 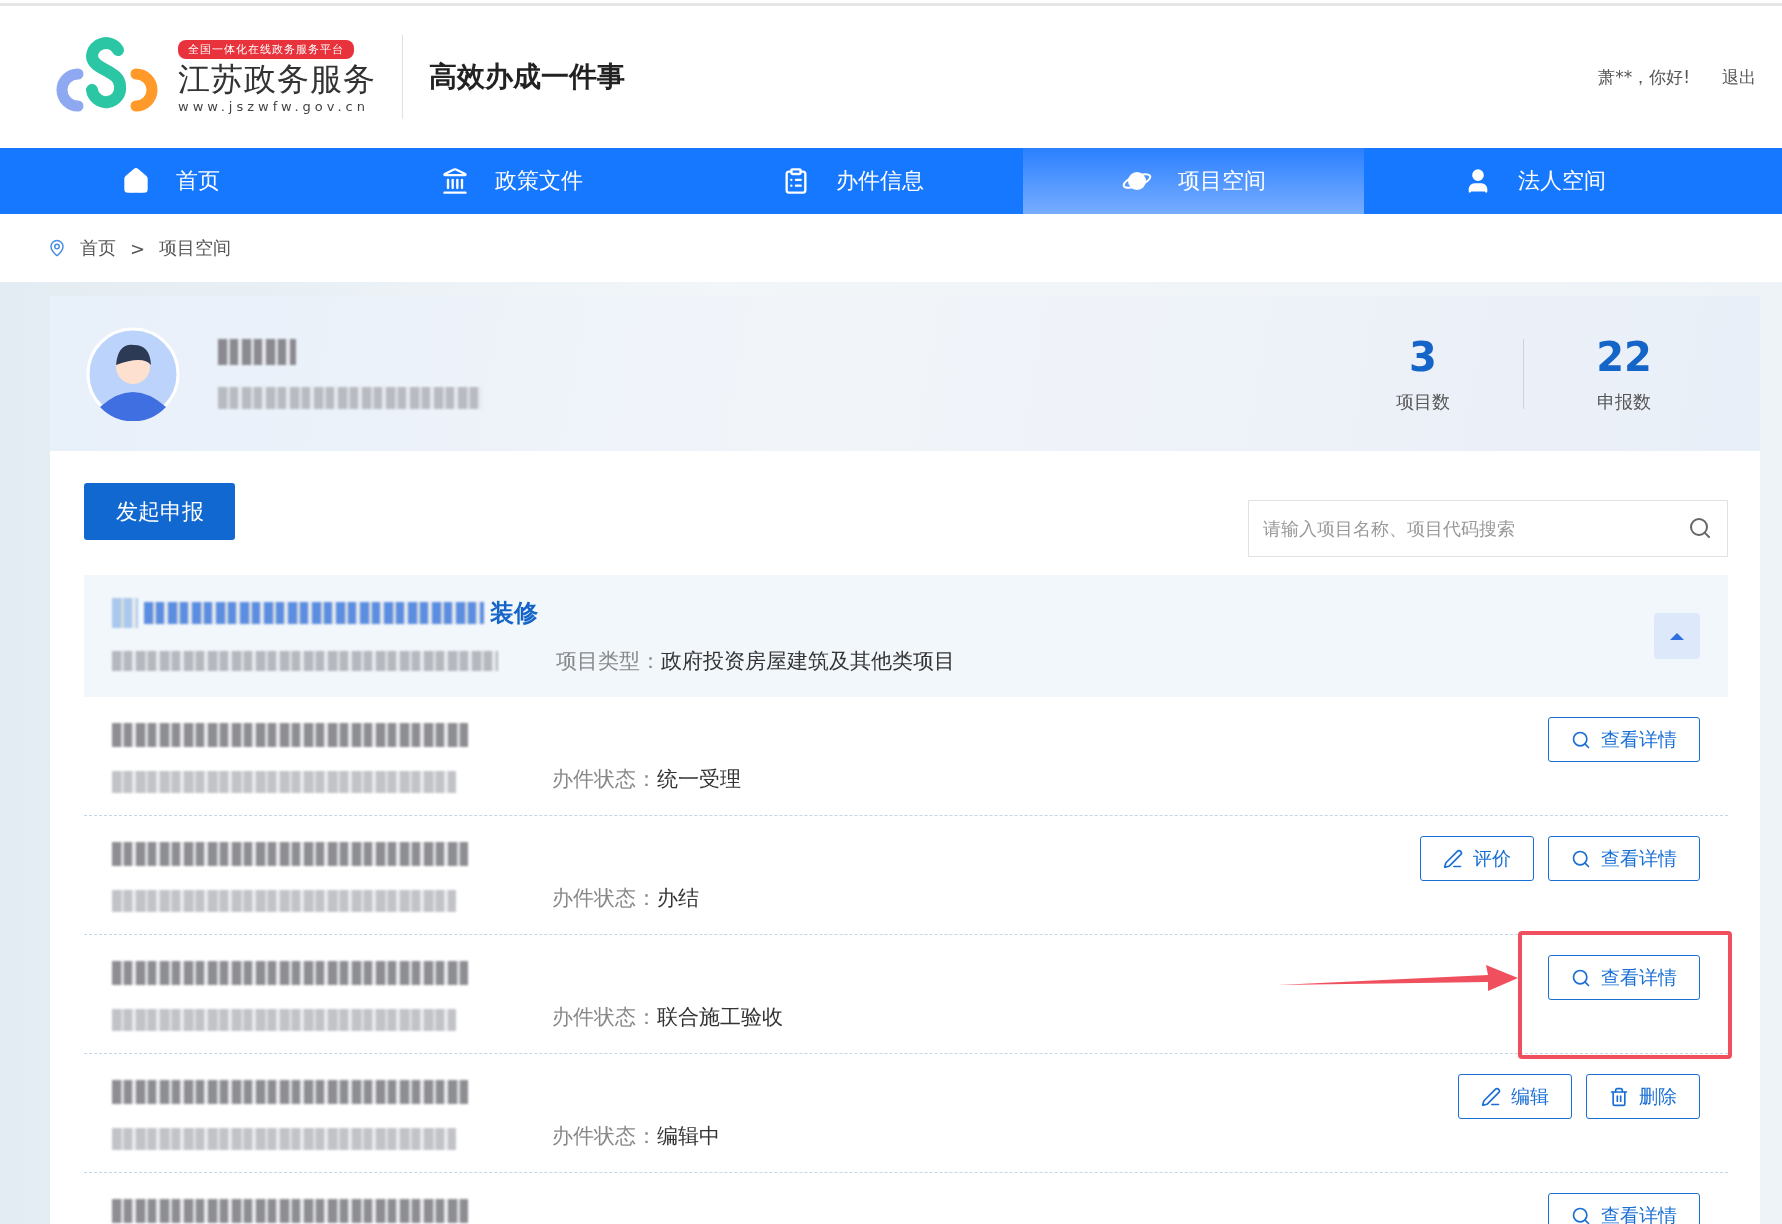 What do you see at coordinates (608, 661) in the screenshot?
I see `field-label: 项目类型：` at bounding box center [608, 661].